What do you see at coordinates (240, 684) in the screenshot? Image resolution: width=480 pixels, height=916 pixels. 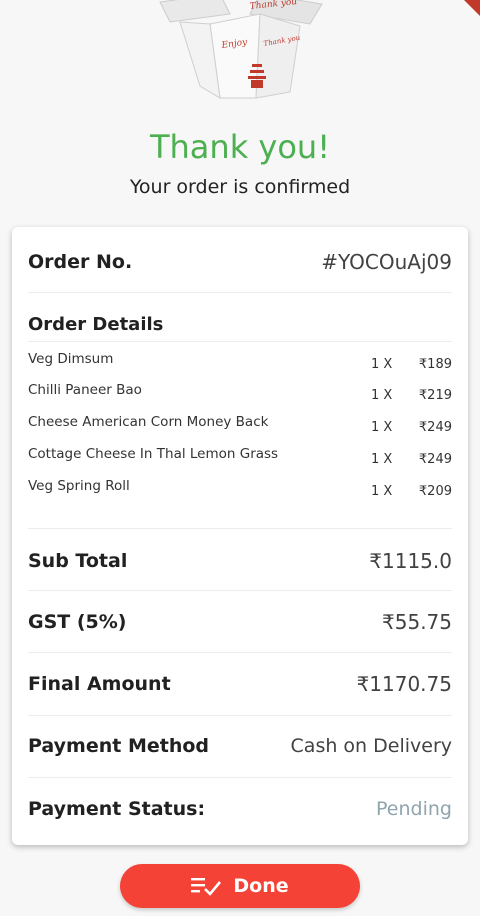 I see `final-amount-row: Final Amount ₹1170.75` at bounding box center [240, 684].